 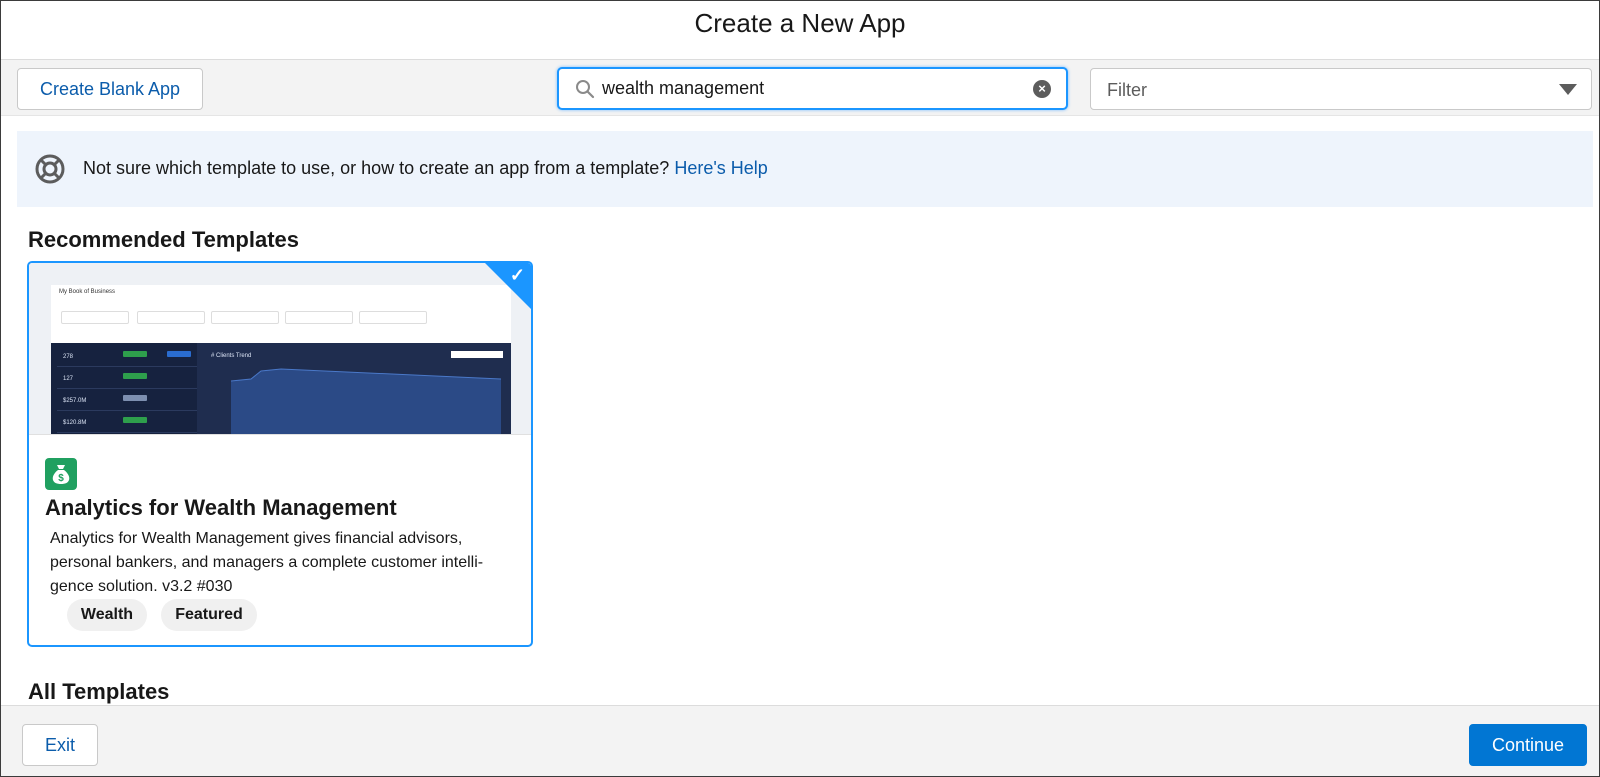 I want to click on chevron-down-icon, so click(x=1568, y=89).